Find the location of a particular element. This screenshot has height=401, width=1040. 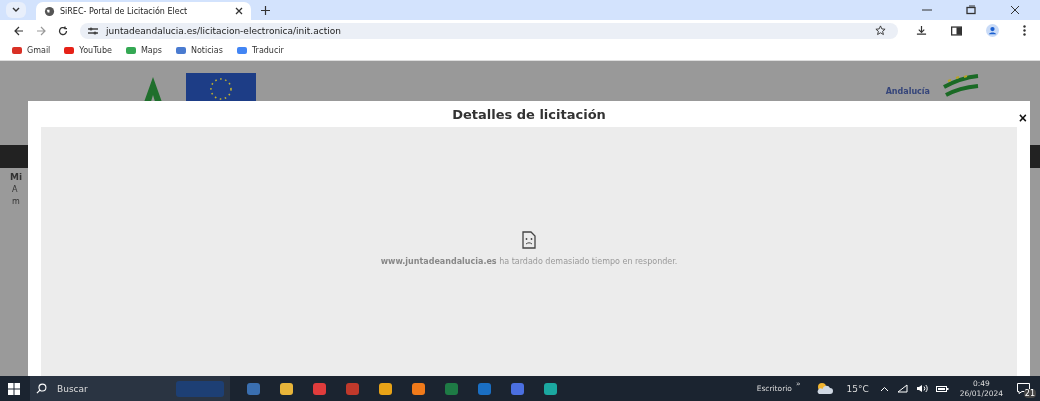

tab-title: SiREC- Portal de Licitación Elect is located at coordinates (124, 11).